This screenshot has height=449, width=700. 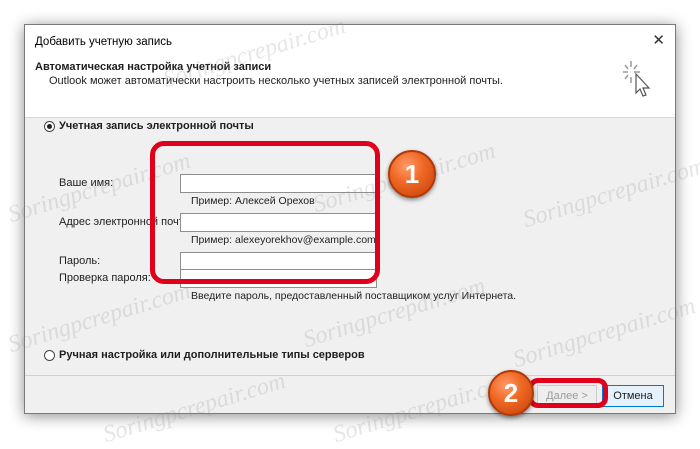 What do you see at coordinates (658, 40) in the screenshot?
I see `close-icon: ✕` at bounding box center [658, 40].